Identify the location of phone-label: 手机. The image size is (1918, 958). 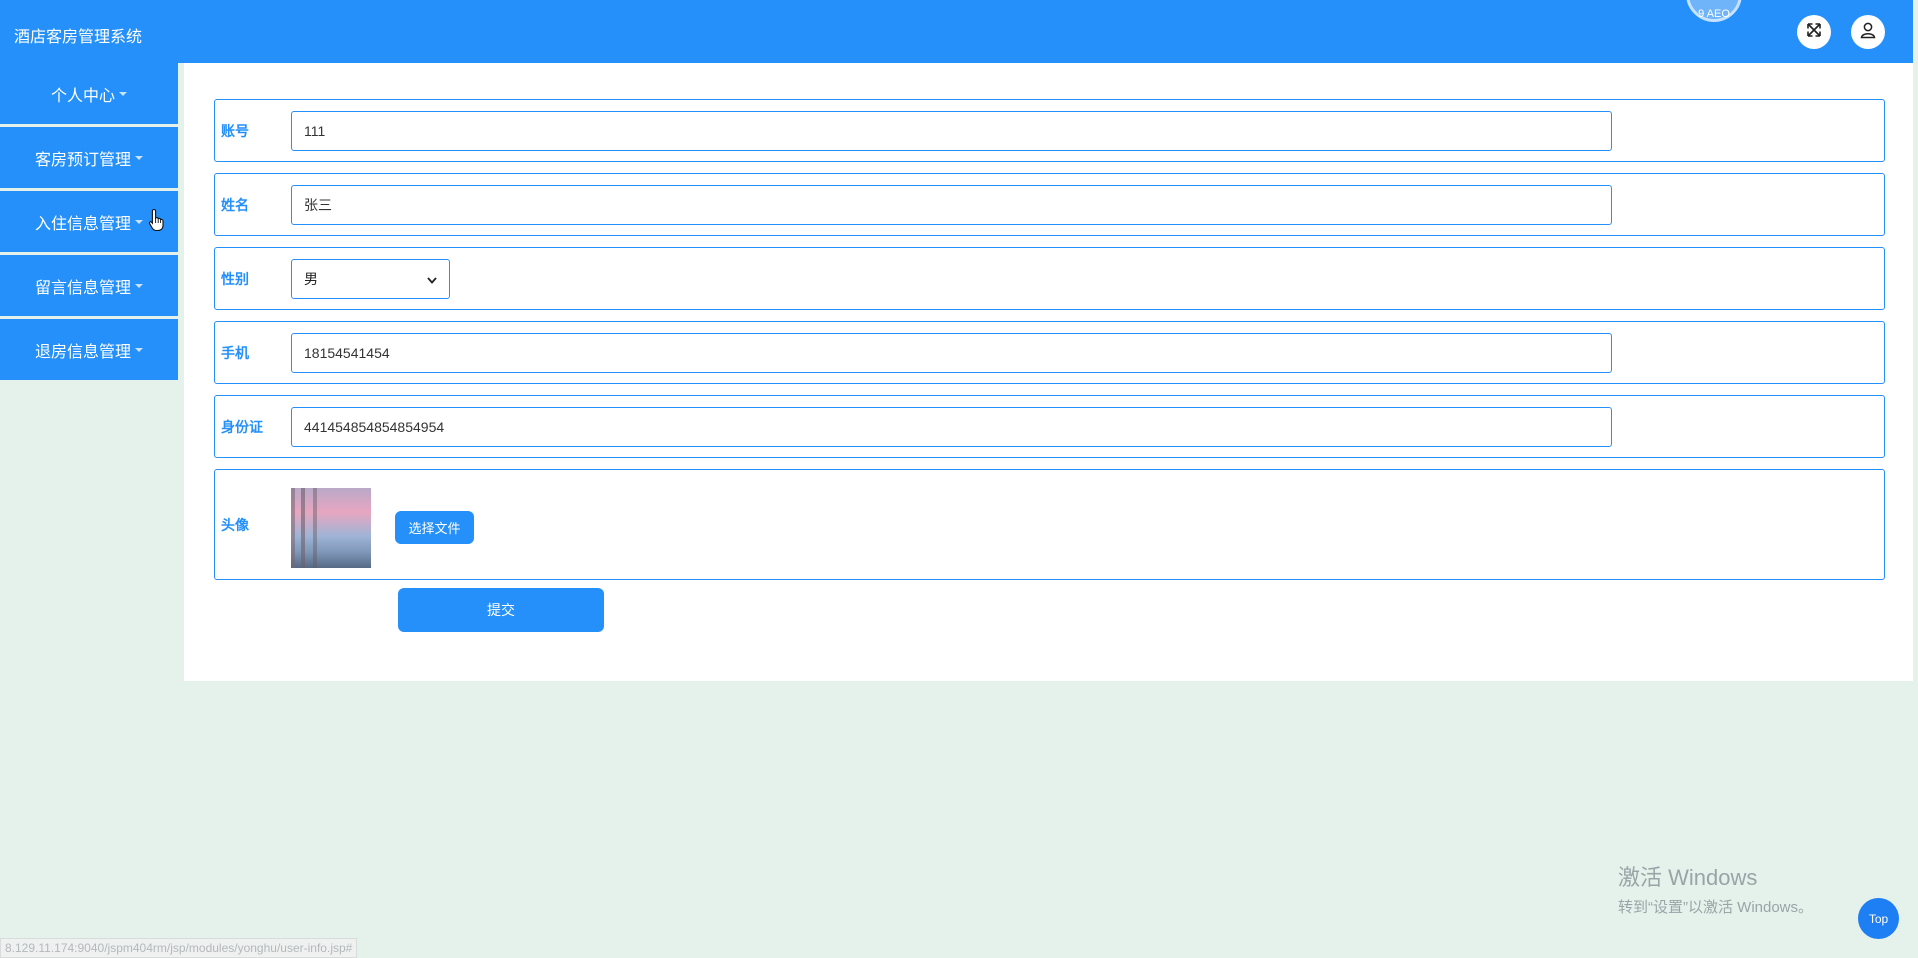
(235, 352).